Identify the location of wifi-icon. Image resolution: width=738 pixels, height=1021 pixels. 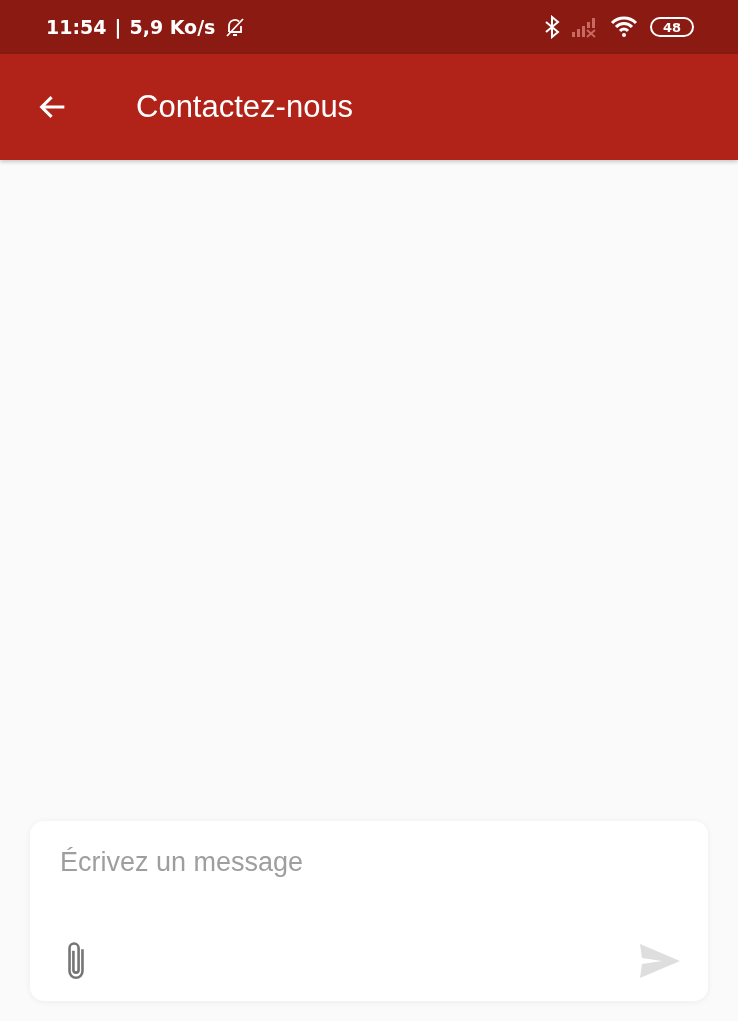
(624, 27).